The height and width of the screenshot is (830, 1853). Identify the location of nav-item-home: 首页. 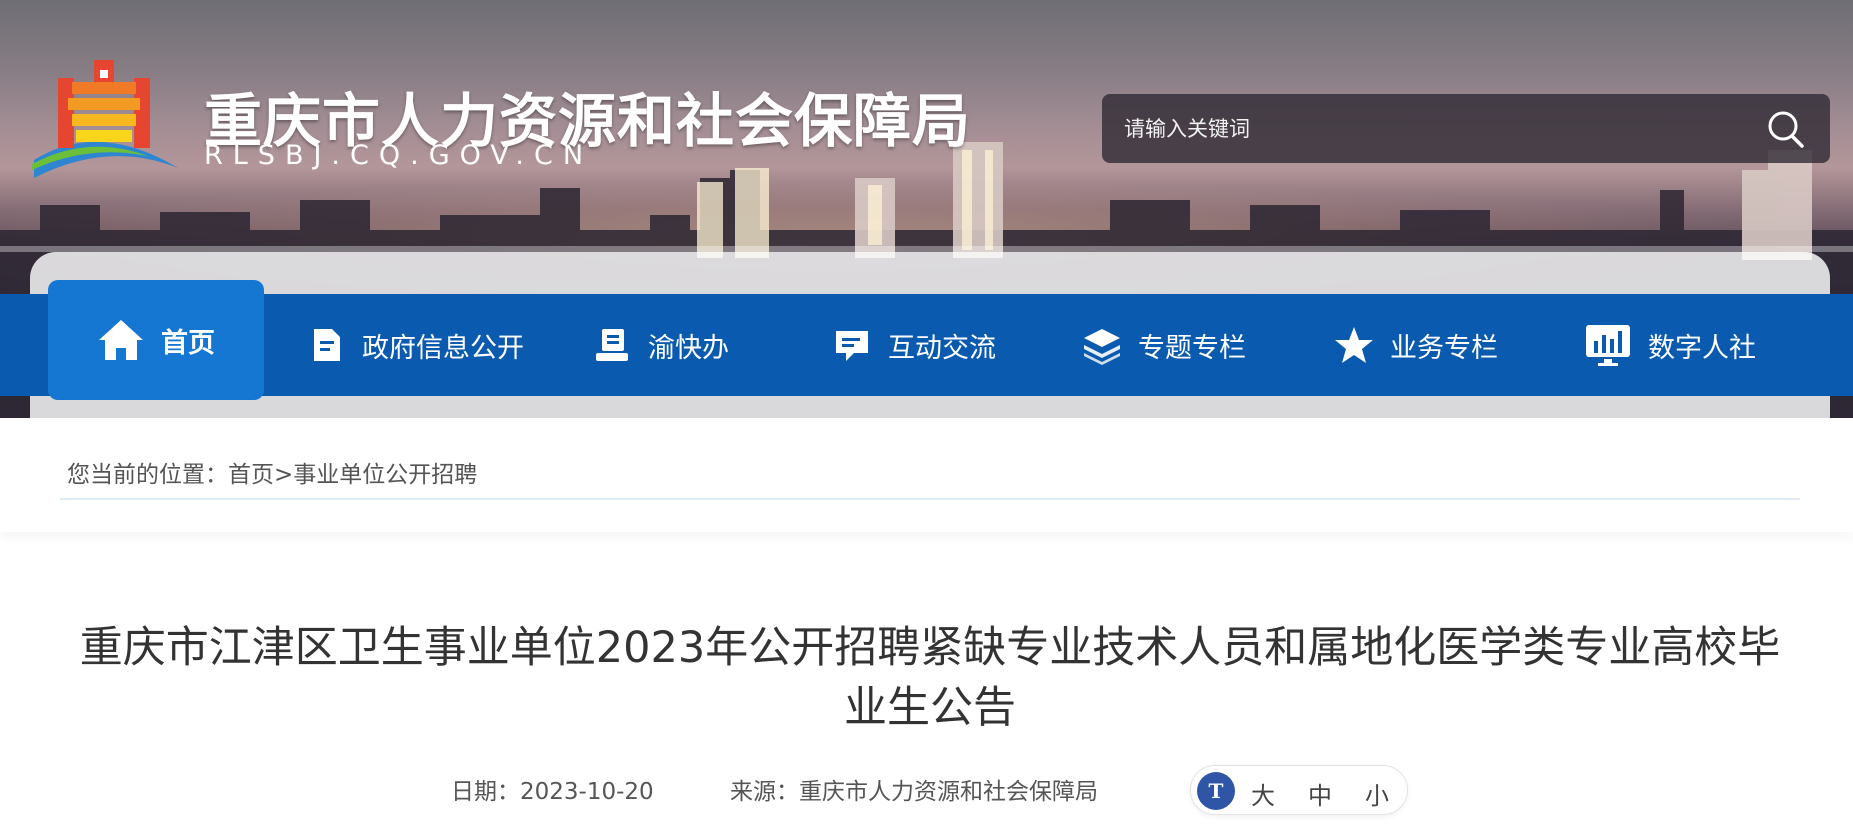
(156, 340).